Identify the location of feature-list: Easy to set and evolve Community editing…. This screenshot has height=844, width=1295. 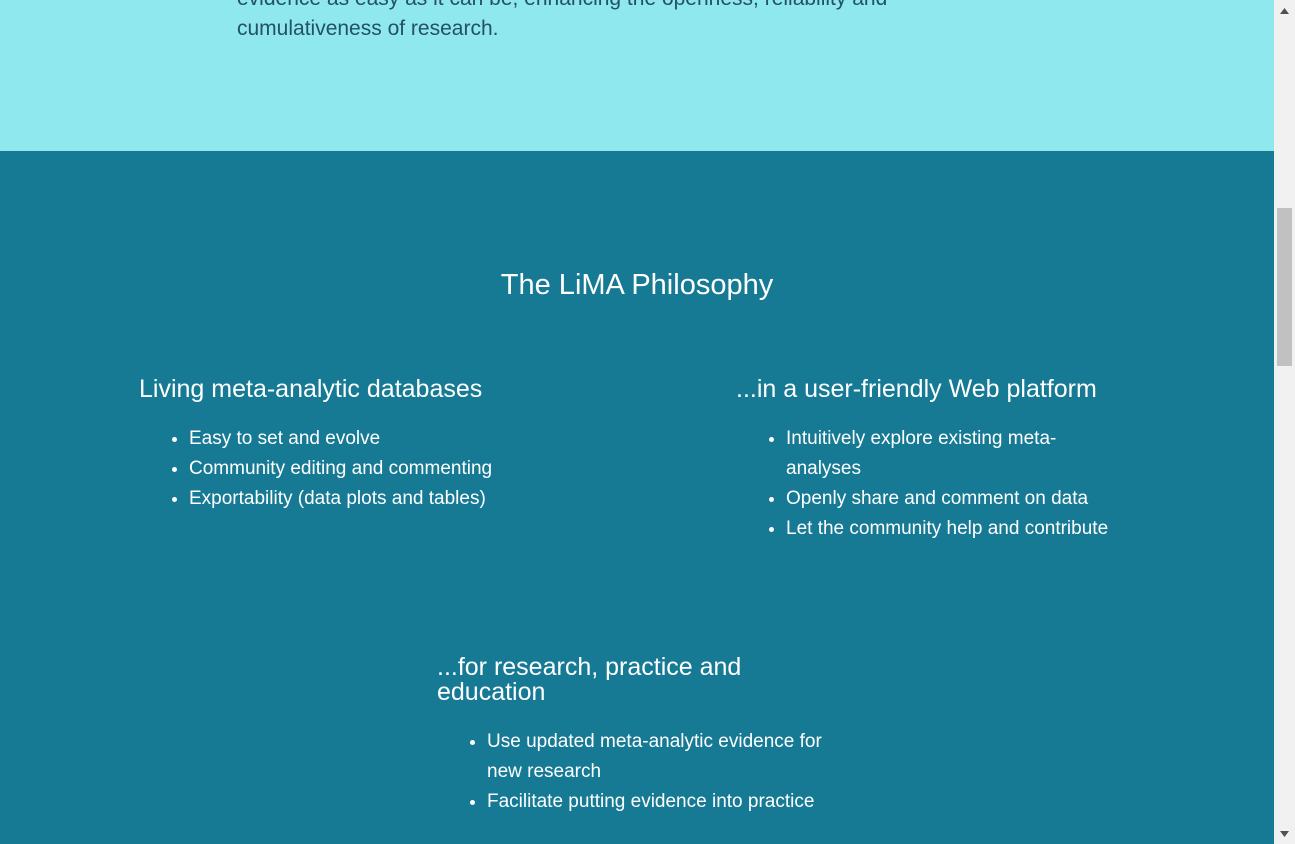
(349, 469).